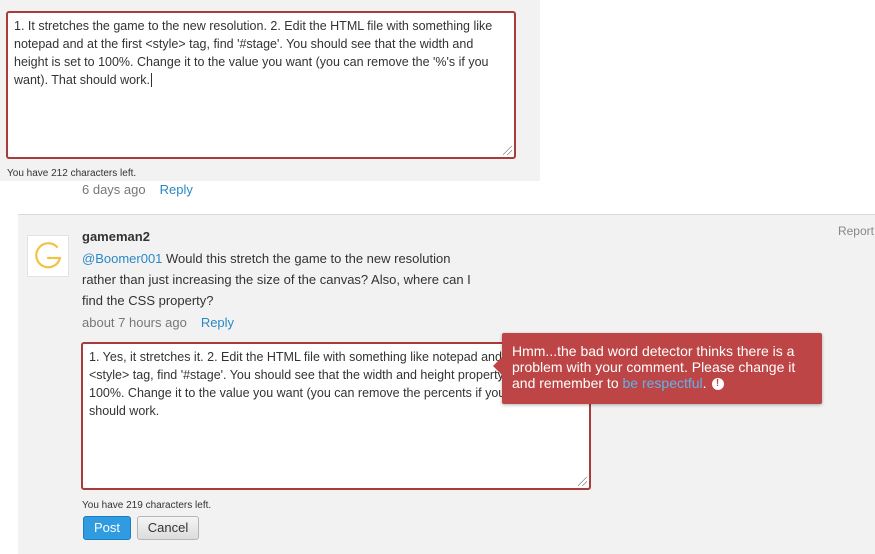 The height and width of the screenshot is (554, 875). Describe the element at coordinates (168, 528) in the screenshot. I see `cancel-button: Cancel` at that location.